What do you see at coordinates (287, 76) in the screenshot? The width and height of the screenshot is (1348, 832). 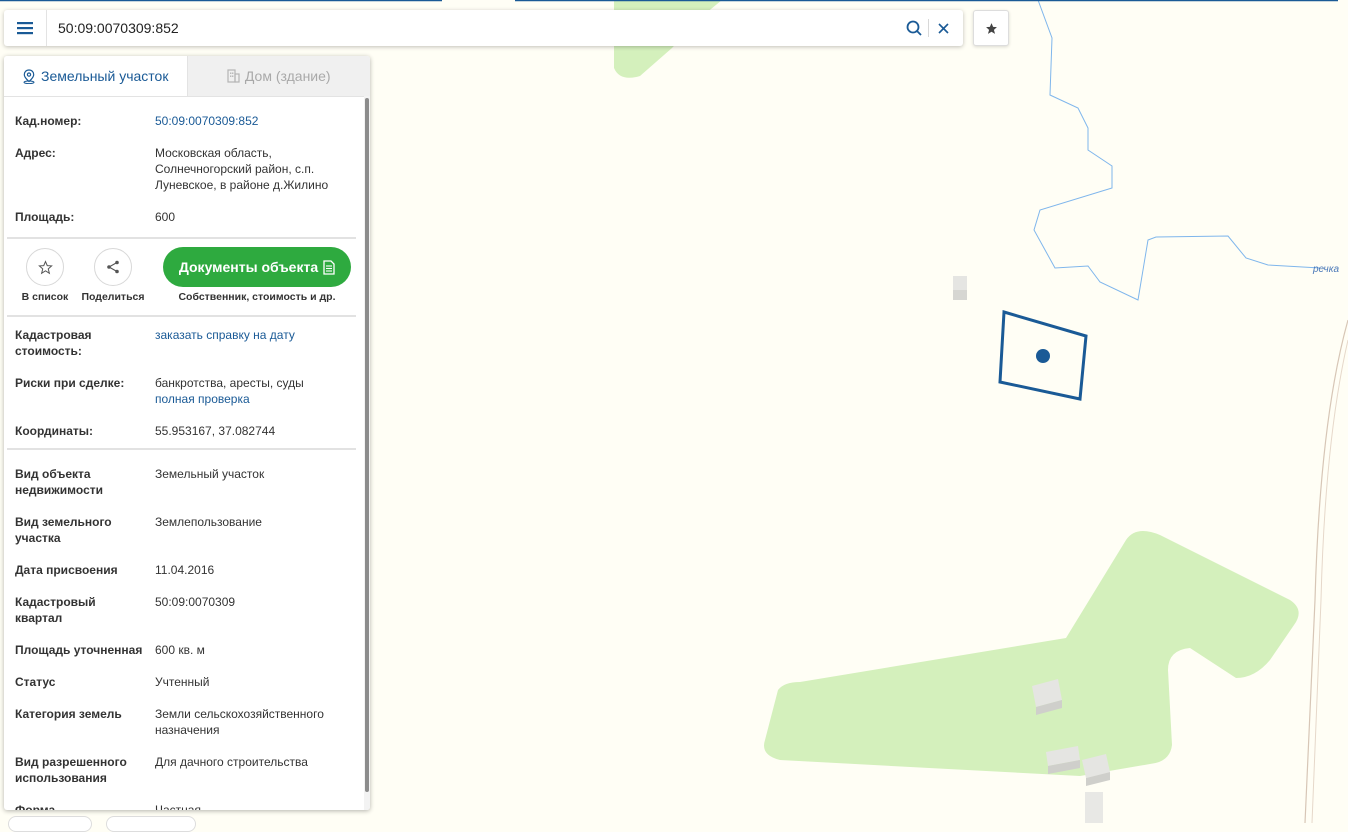 I see `tab-building-label: Дом (здание)` at bounding box center [287, 76].